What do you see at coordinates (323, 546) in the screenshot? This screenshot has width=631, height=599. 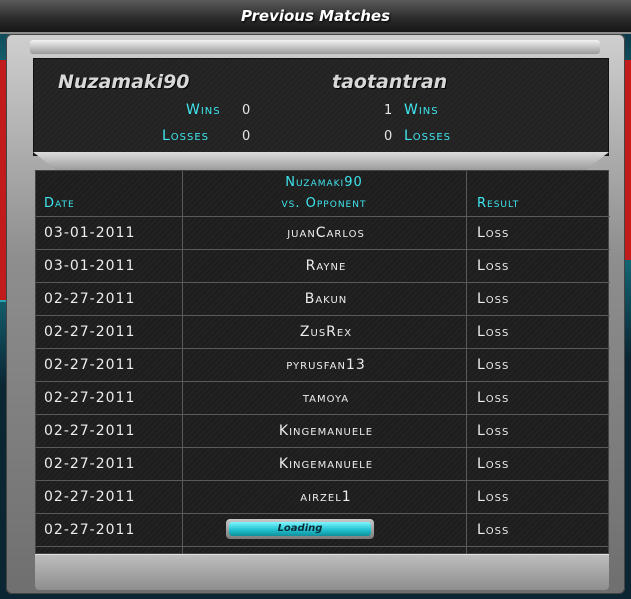 I see `row-divider` at bounding box center [323, 546].